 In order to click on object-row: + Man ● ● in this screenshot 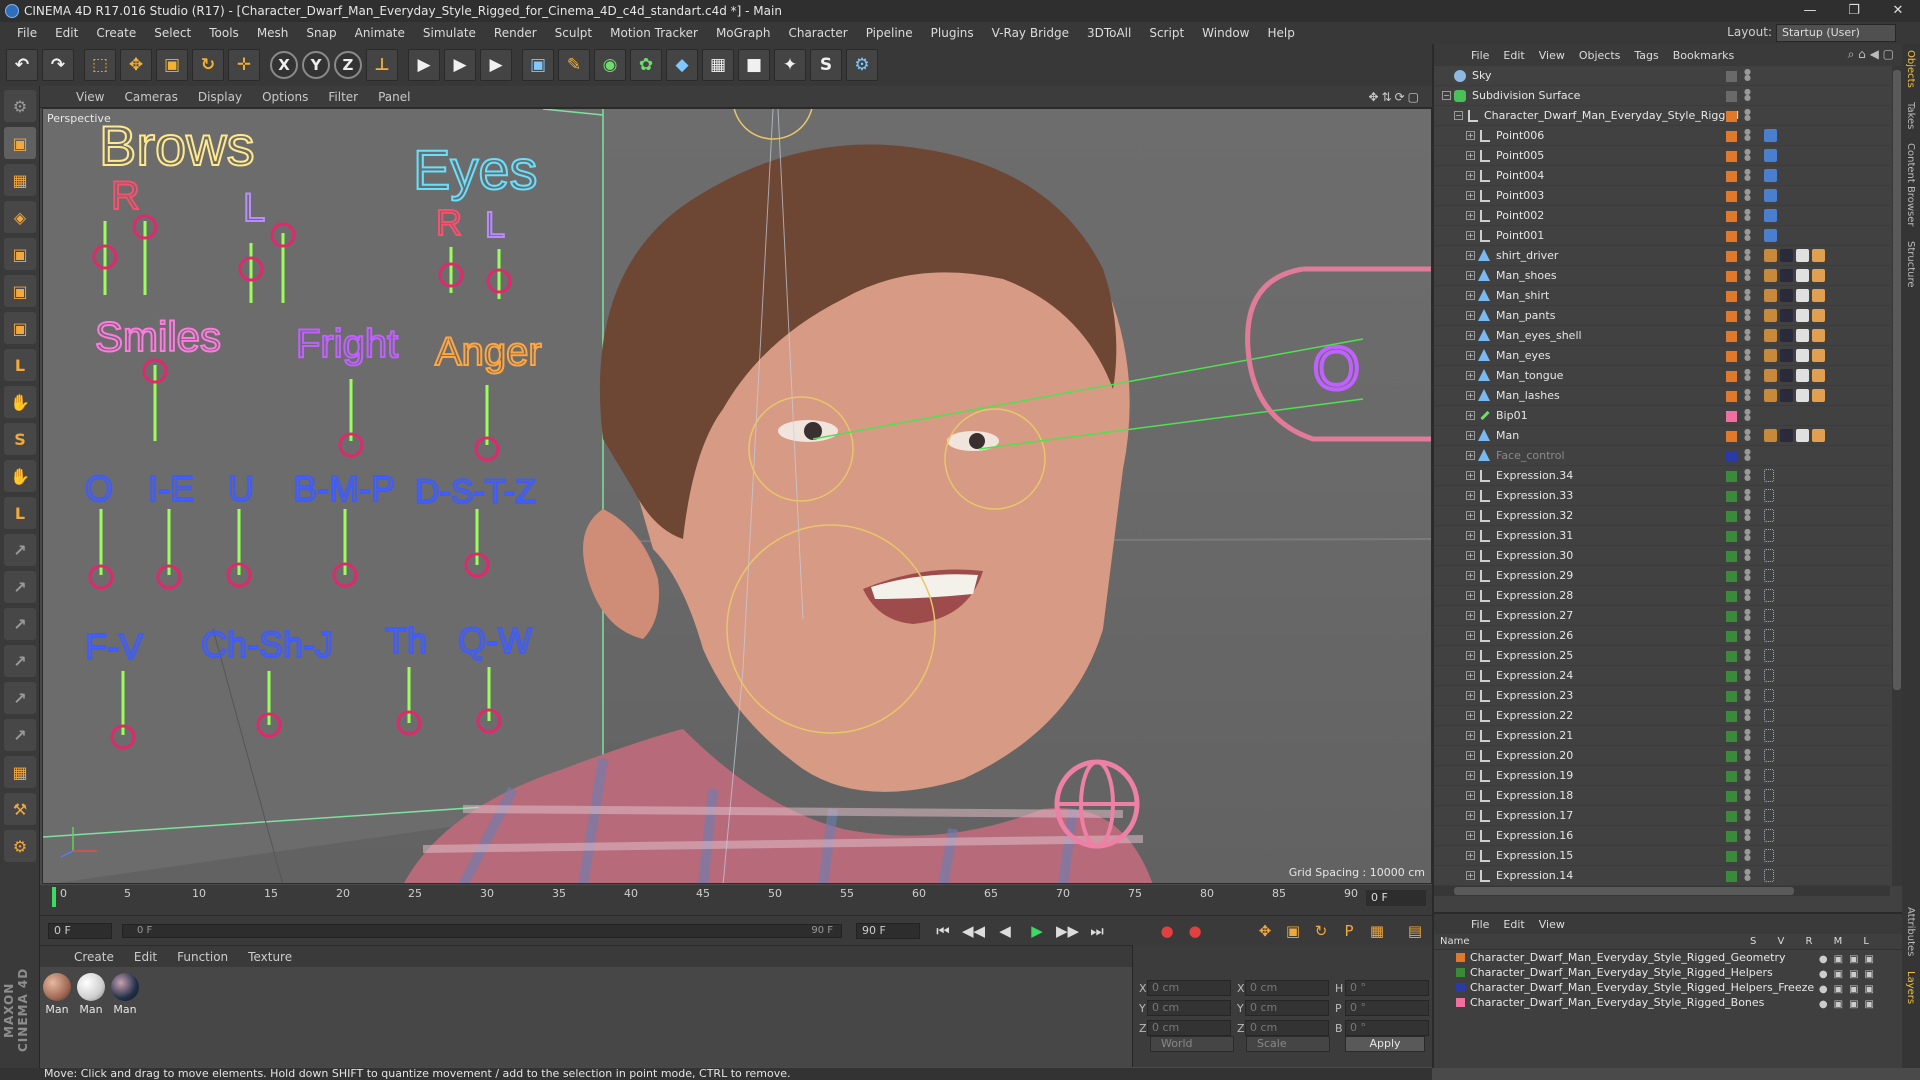, I will do `click(1662, 436)`.